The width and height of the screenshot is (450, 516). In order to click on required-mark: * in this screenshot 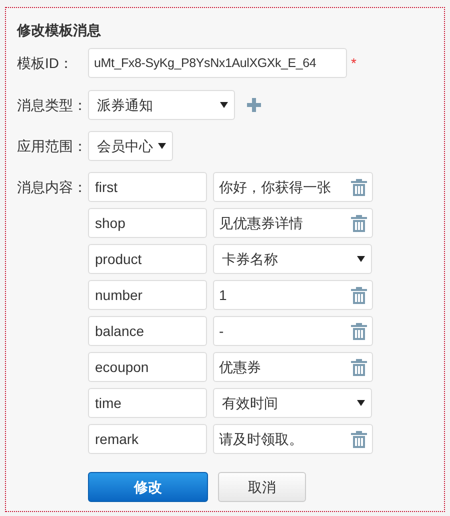, I will do `click(353, 63)`.